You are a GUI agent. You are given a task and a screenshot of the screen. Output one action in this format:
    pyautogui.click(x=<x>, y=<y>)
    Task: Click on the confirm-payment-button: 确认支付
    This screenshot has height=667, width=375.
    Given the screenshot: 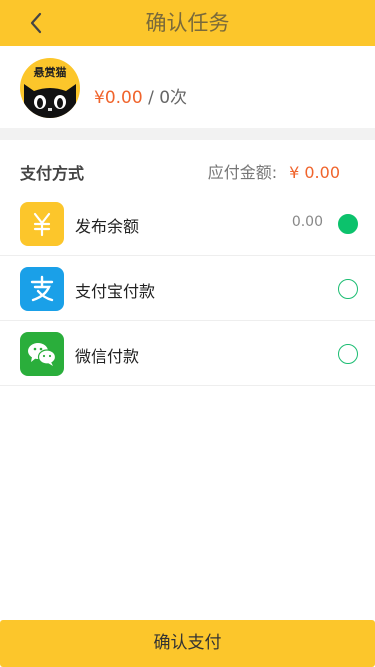 What is the action you would take?
    pyautogui.click(x=187, y=643)
    